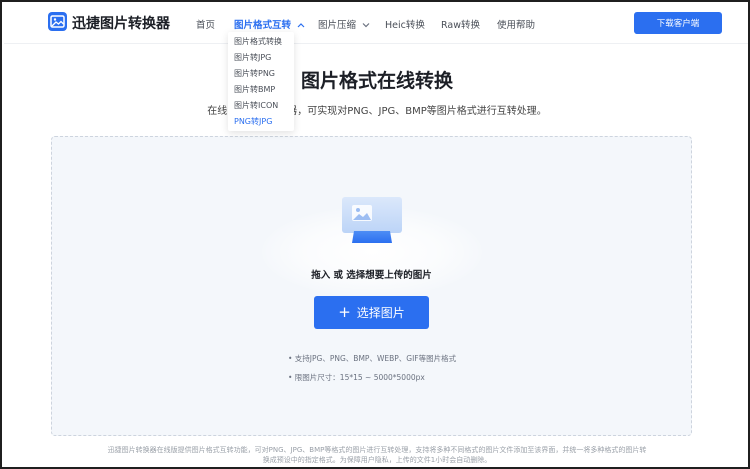 The height and width of the screenshot is (469, 750). What do you see at coordinates (252, 57) in the screenshot?
I see `dropdown-item-to-jpg: 图片转JPG` at bounding box center [252, 57].